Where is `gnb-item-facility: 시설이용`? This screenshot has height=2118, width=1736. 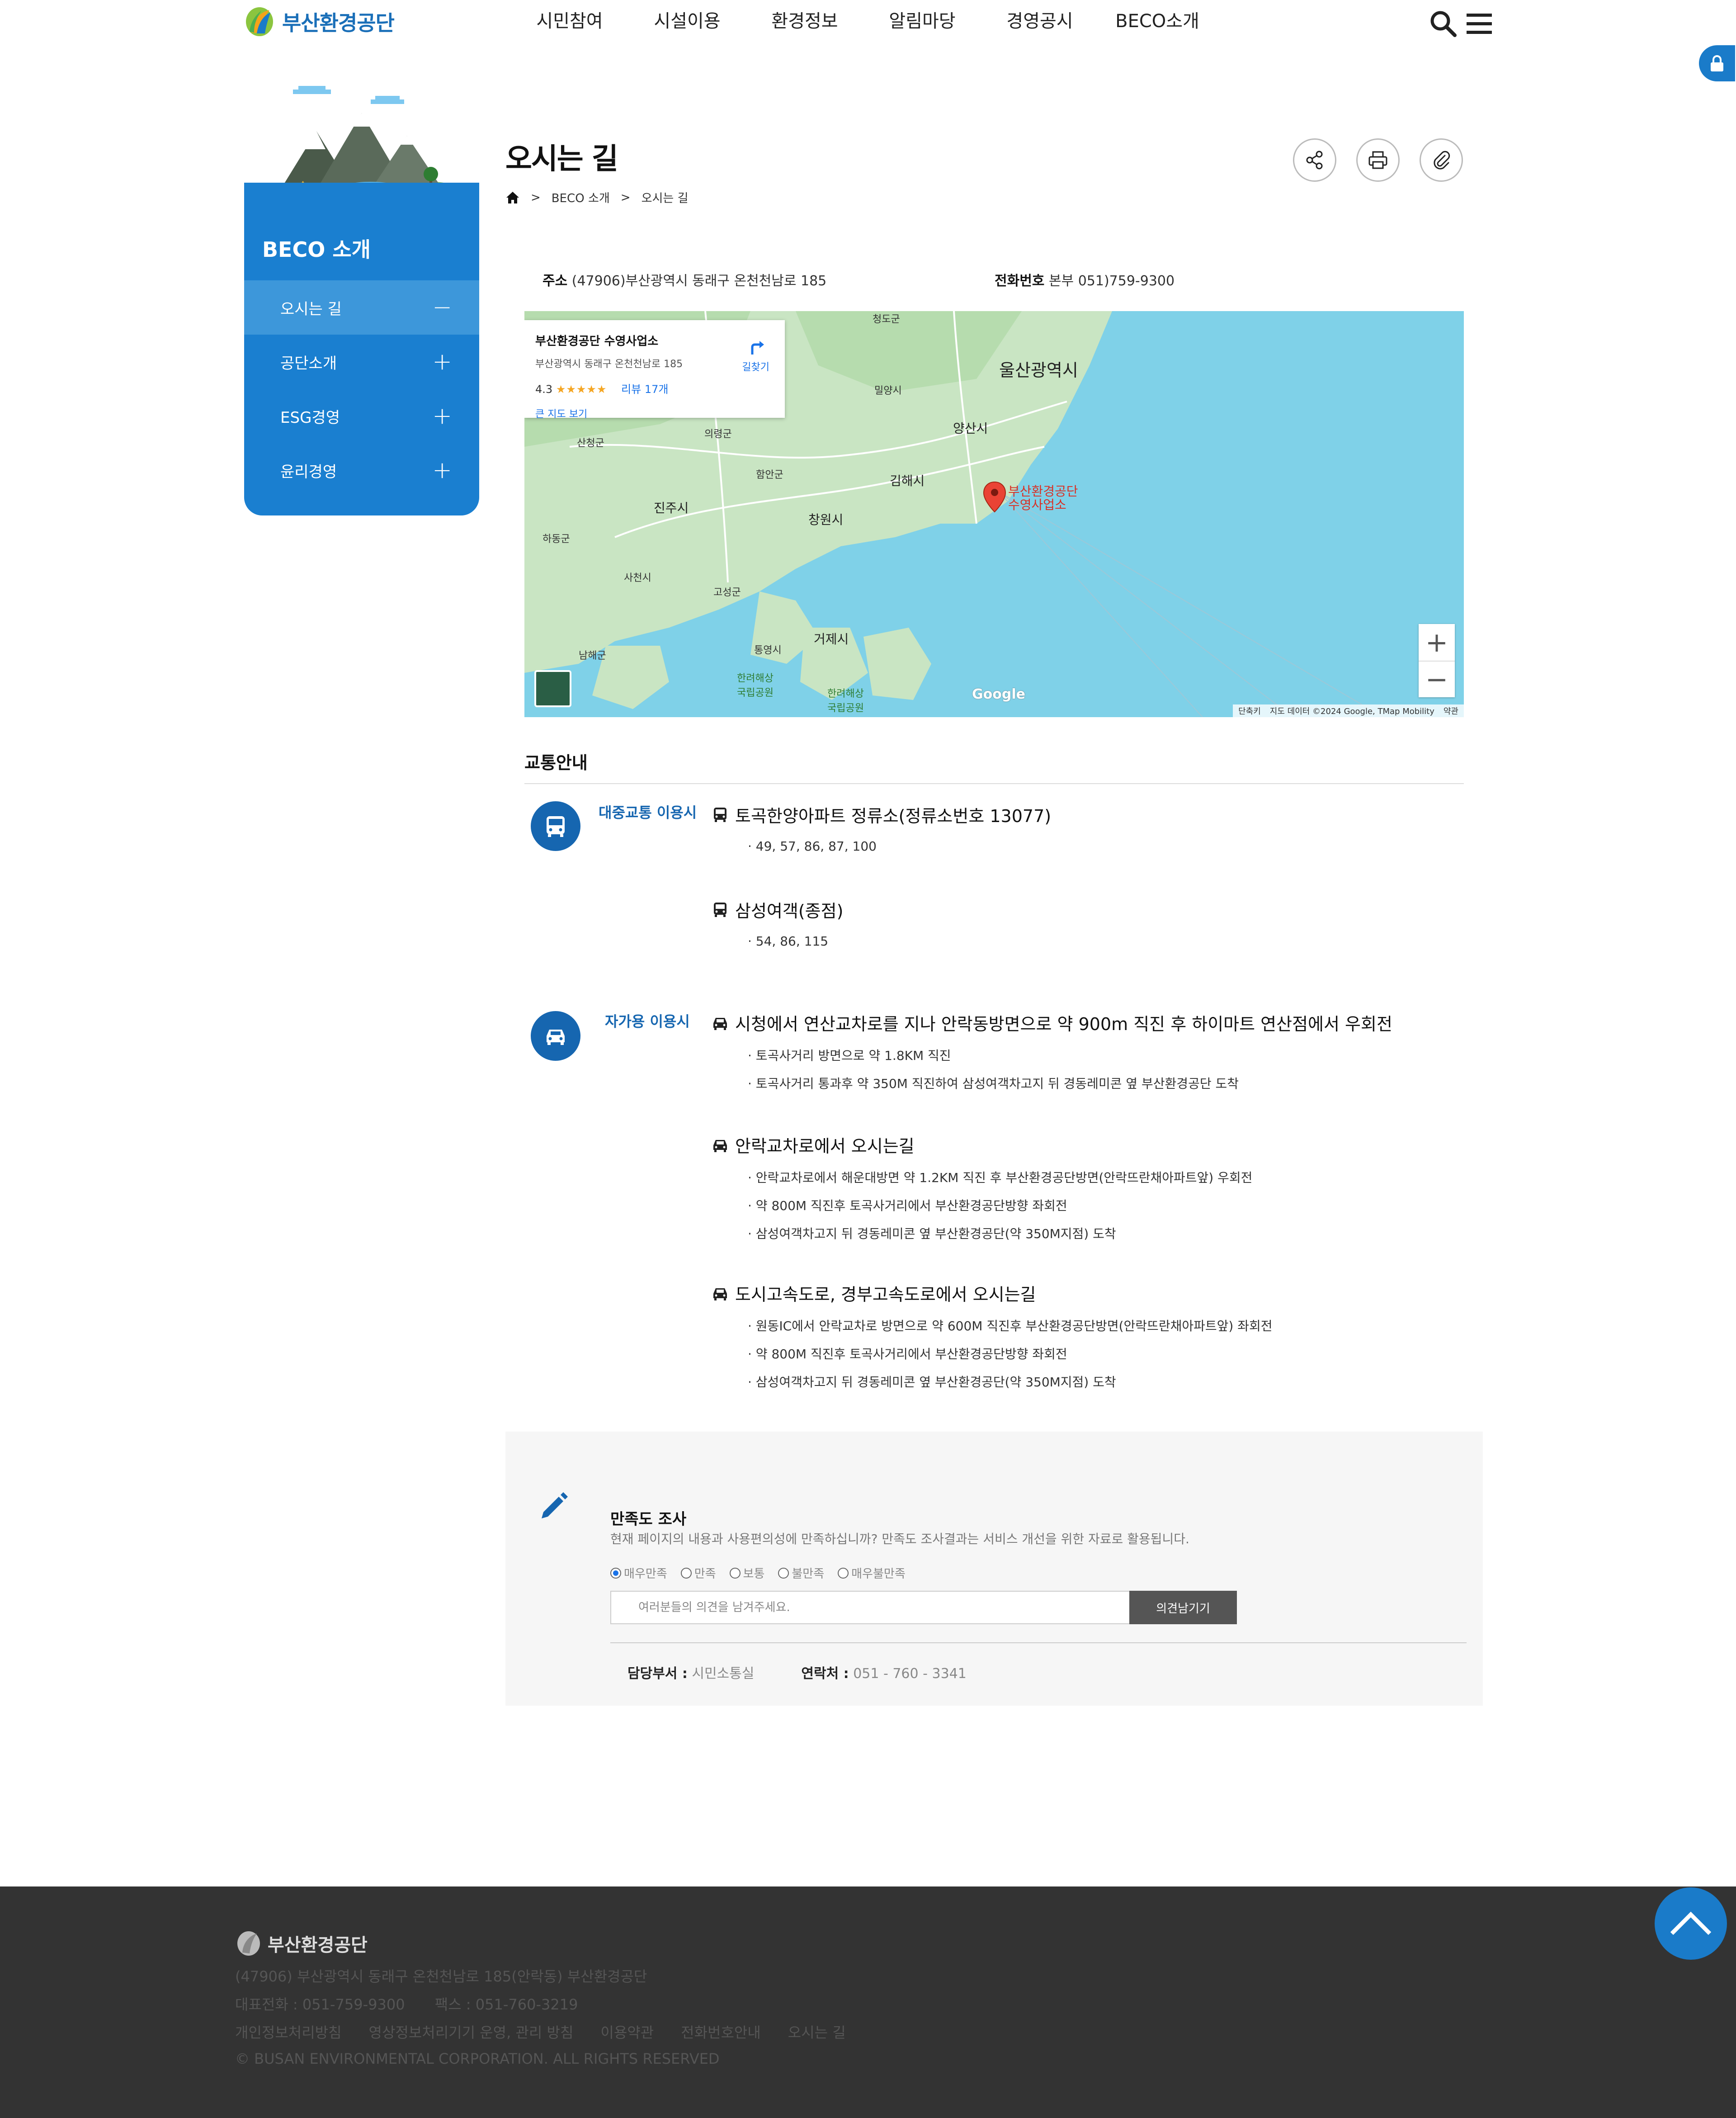 gnb-item-facility: 시설이용 is located at coordinates (687, 21).